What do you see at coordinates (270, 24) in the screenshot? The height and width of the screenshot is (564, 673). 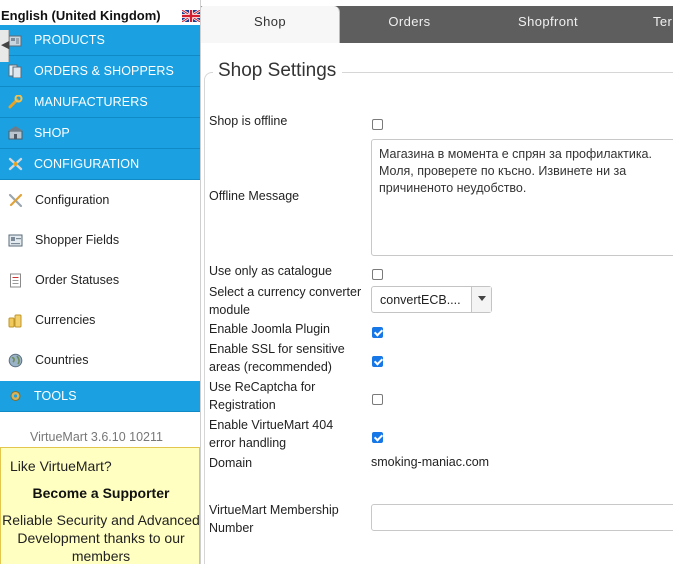 I see `tab-shop: Shop` at bounding box center [270, 24].